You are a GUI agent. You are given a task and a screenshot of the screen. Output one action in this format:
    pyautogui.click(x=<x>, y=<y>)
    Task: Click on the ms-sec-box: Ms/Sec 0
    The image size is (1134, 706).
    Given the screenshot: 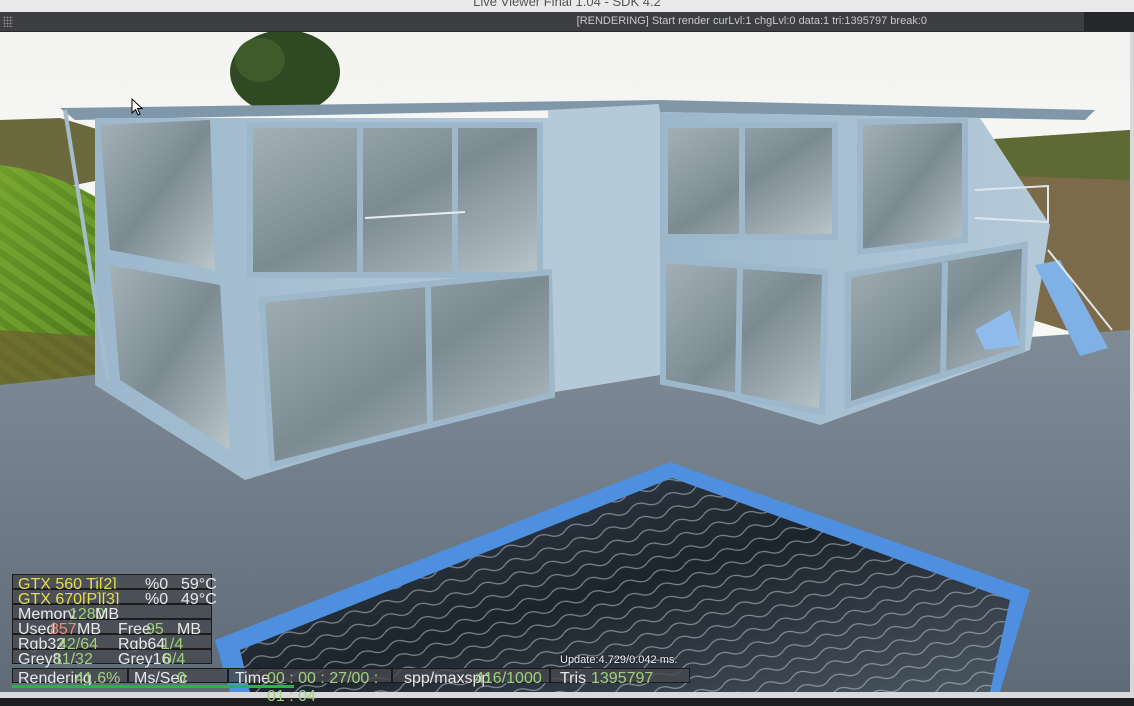 What is the action you would take?
    pyautogui.click(x=178, y=677)
    